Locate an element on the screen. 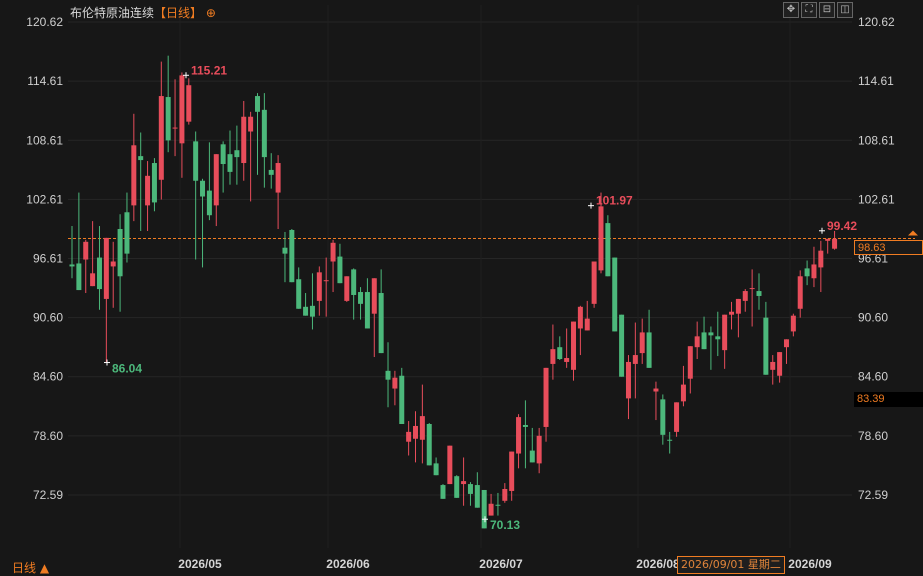 The height and width of the screenshot is (576, 923). move-icon: ✥ is located at coordinates (791, 10).